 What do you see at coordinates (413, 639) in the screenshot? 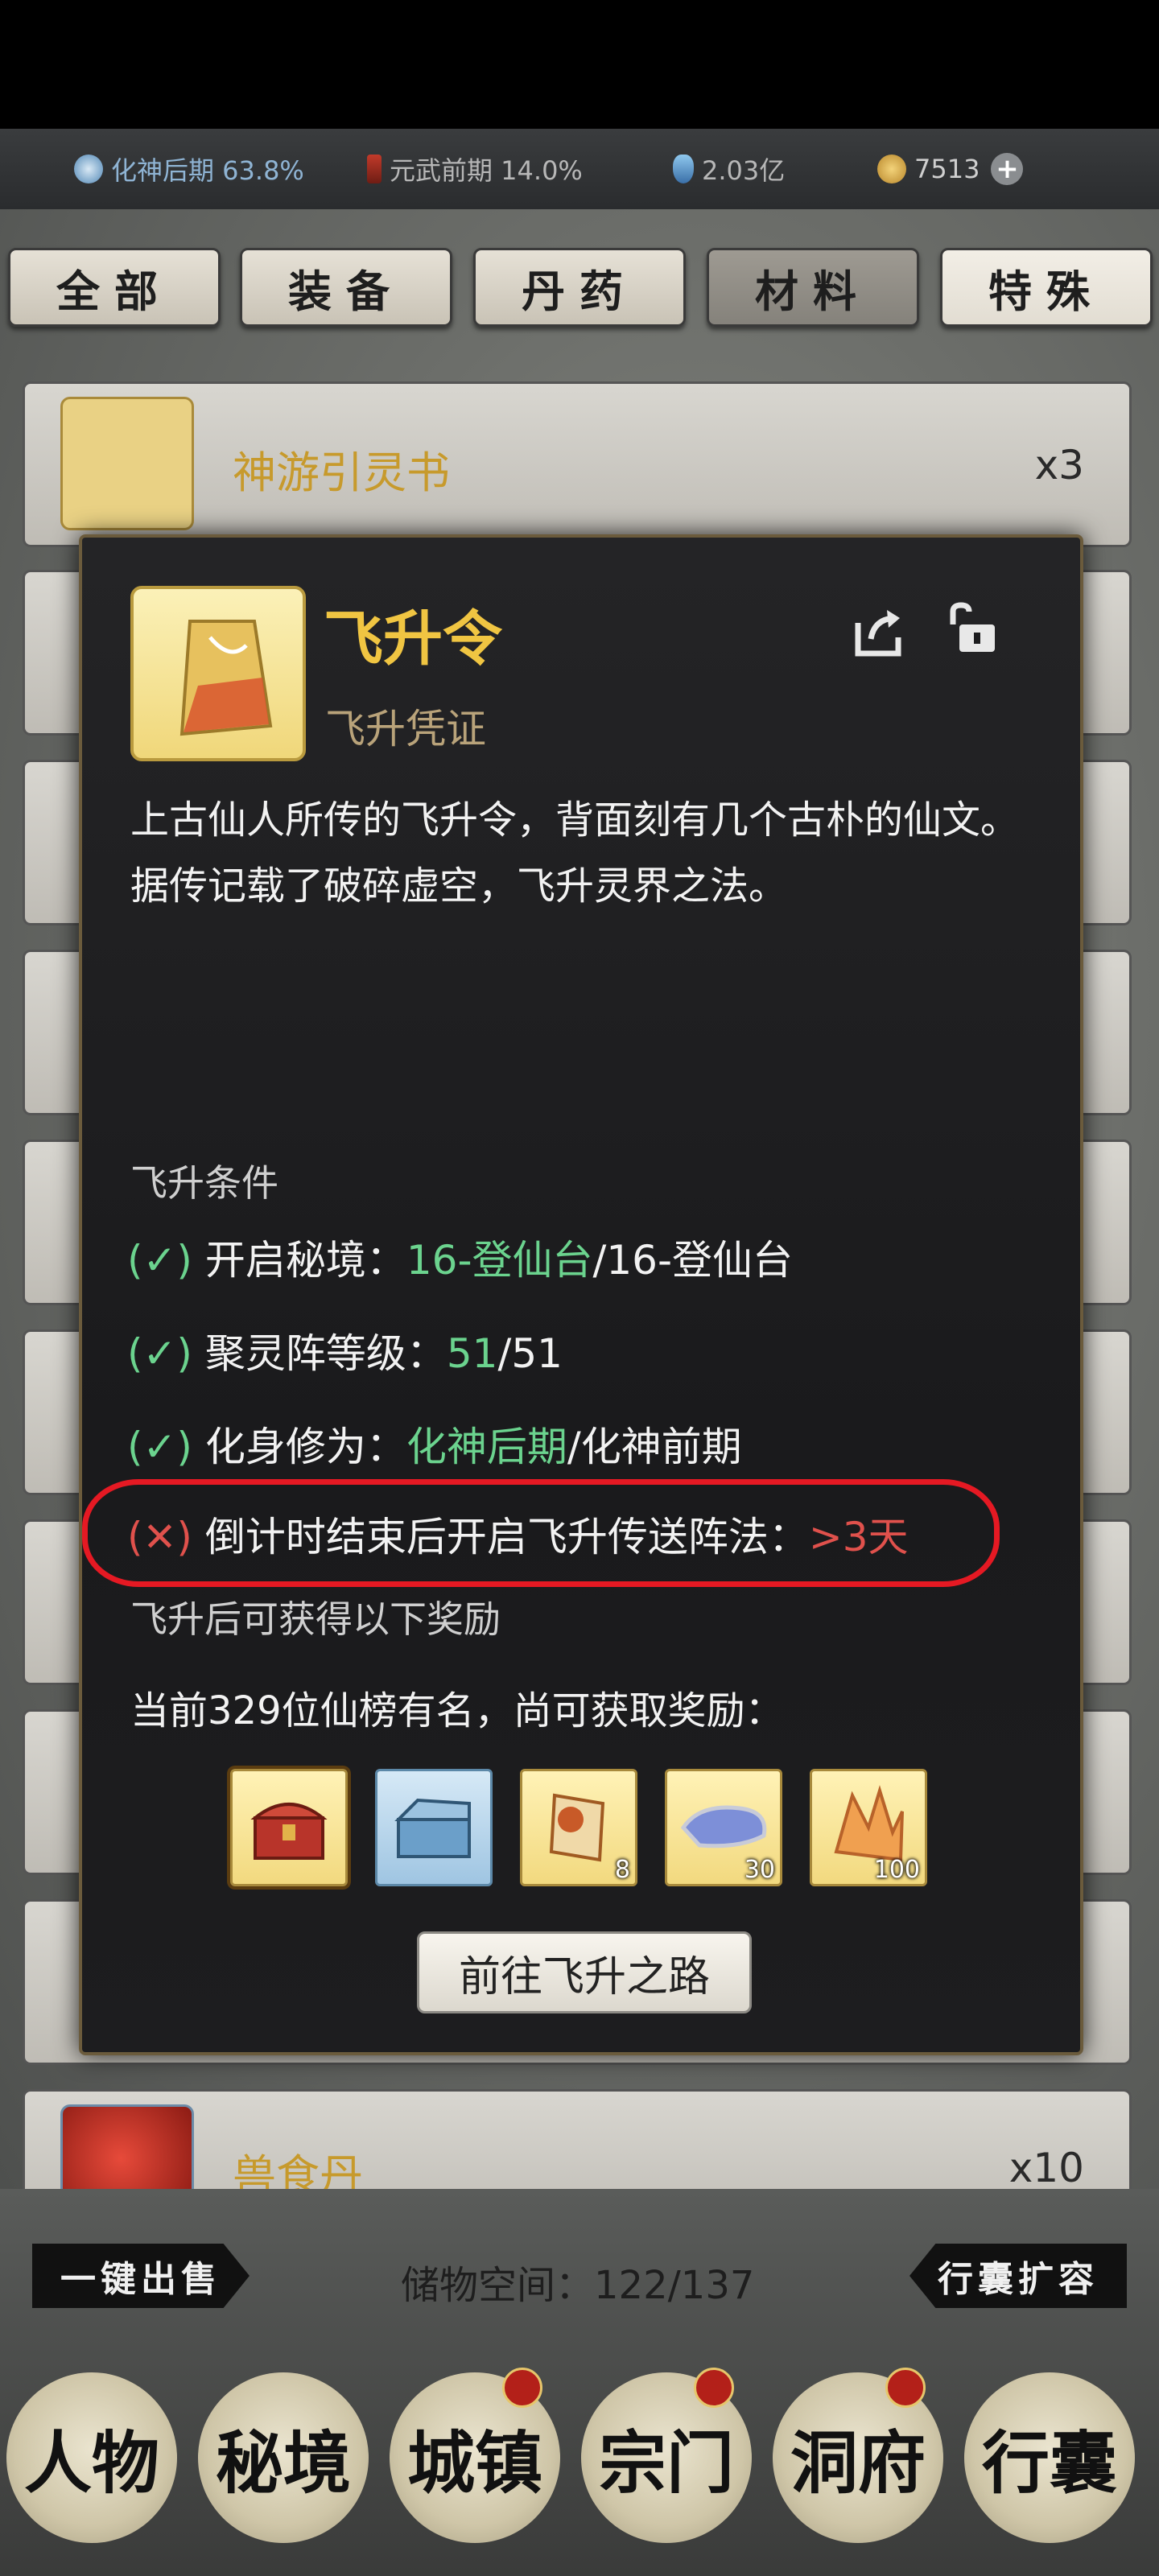
I see `item-title: 飞升令` at bounding box center [413, 639].